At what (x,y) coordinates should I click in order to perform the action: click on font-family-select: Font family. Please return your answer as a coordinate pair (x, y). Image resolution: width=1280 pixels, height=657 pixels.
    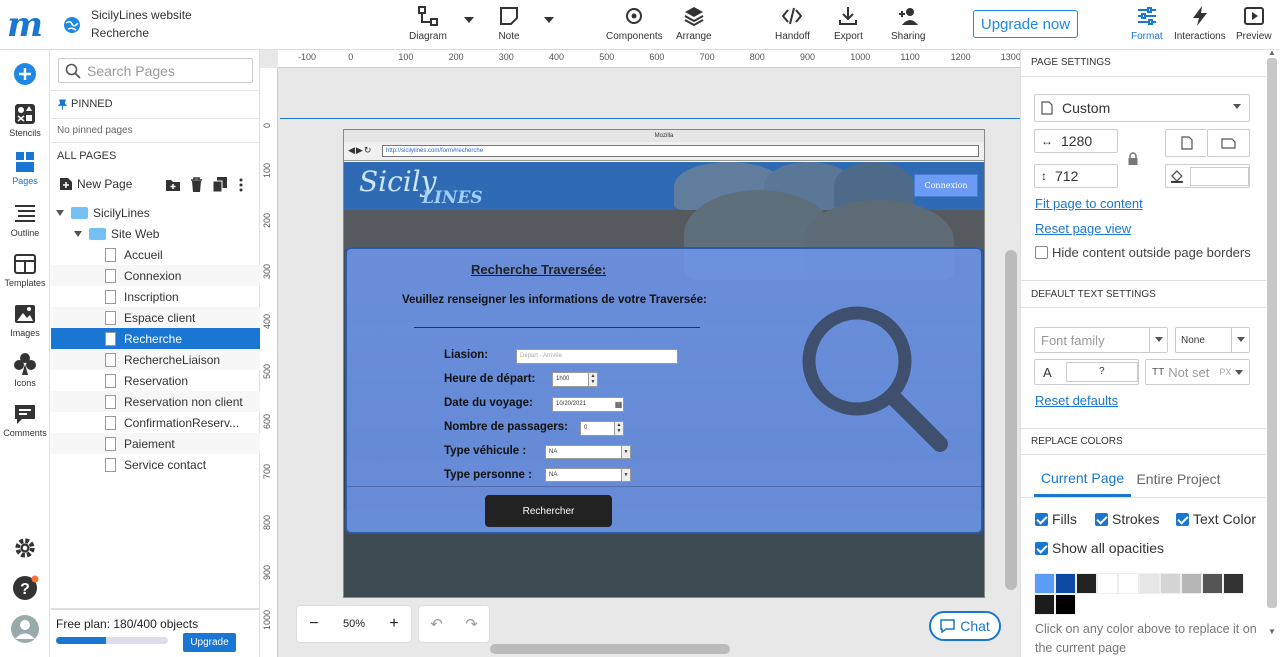
    Looking at the image, I should click on (1101, 340).